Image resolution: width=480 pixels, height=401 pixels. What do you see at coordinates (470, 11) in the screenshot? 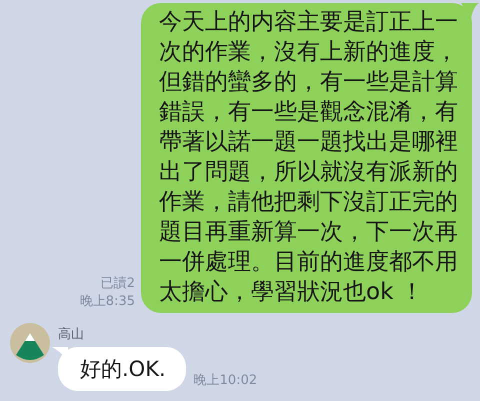
I see `bubble-tail` at bounding box center [470, 11].